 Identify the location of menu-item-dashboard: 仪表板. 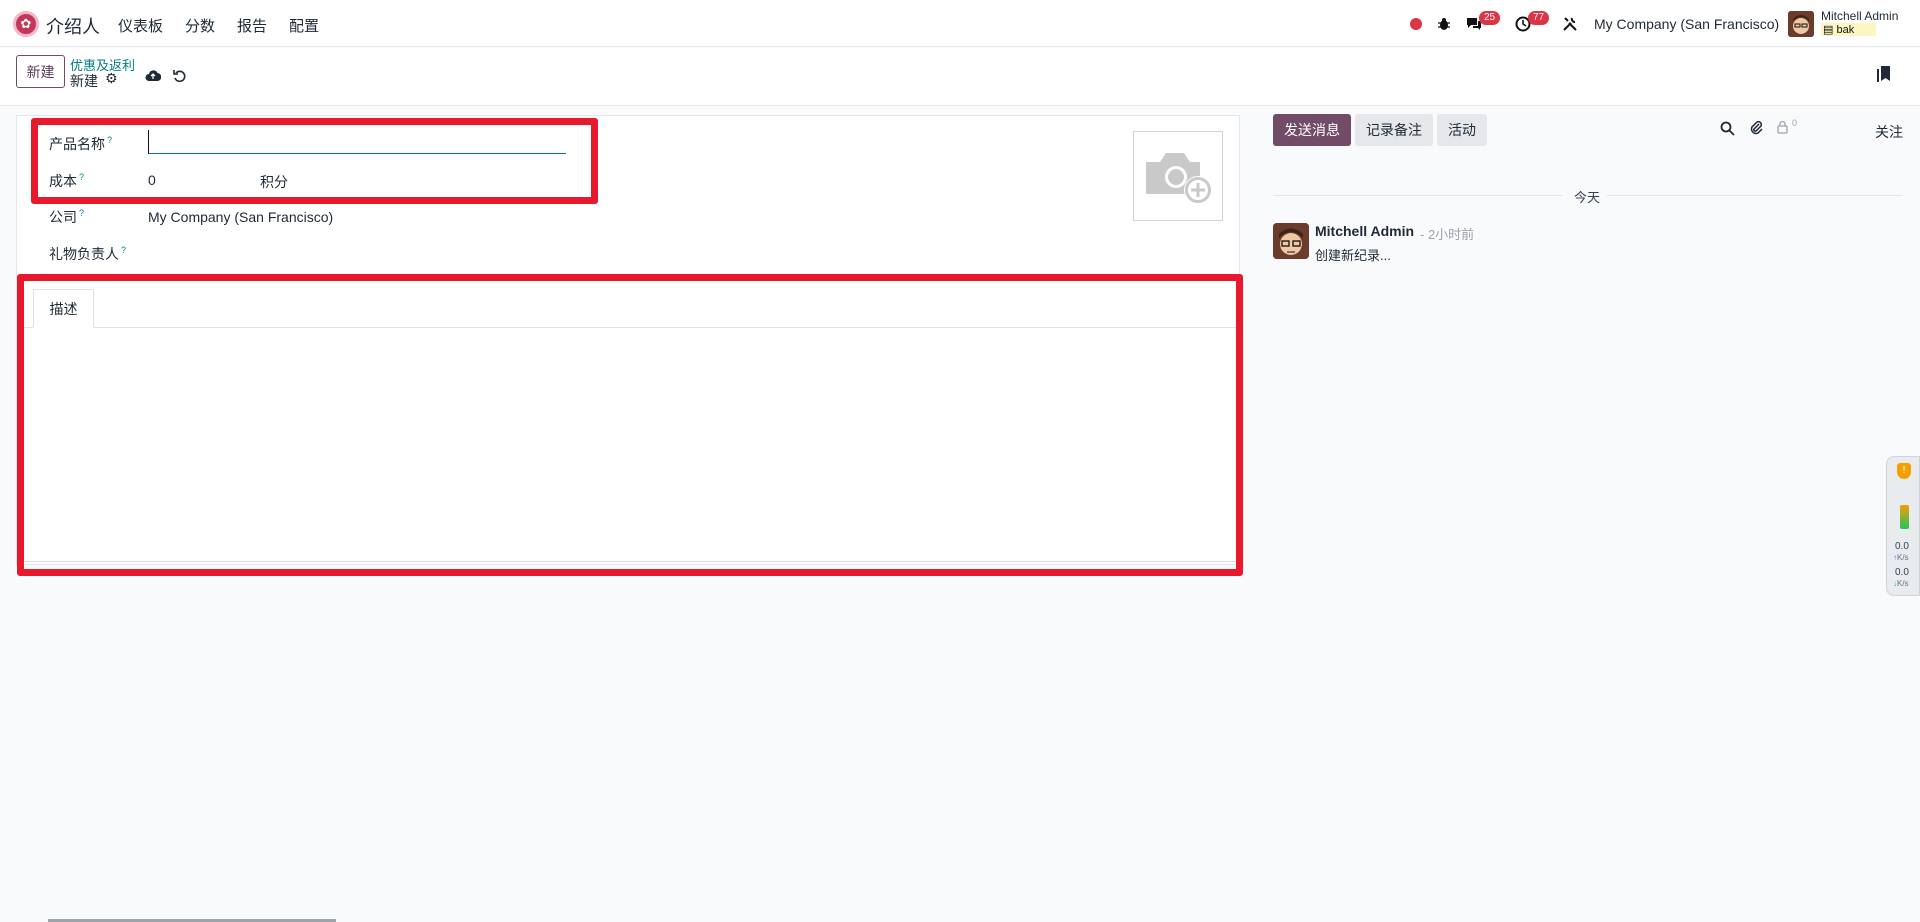
(140, 25).